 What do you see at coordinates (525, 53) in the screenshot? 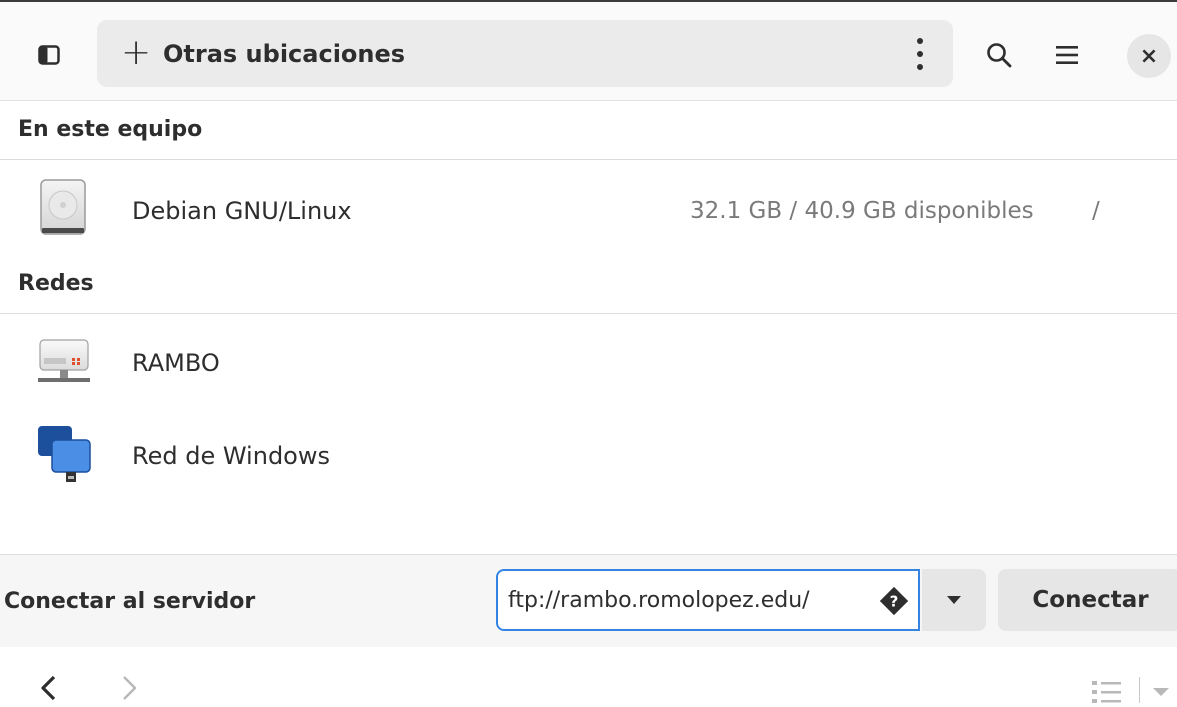
I see `location-bar: + Otras ubicaciones` at bounding box center [525, 53].